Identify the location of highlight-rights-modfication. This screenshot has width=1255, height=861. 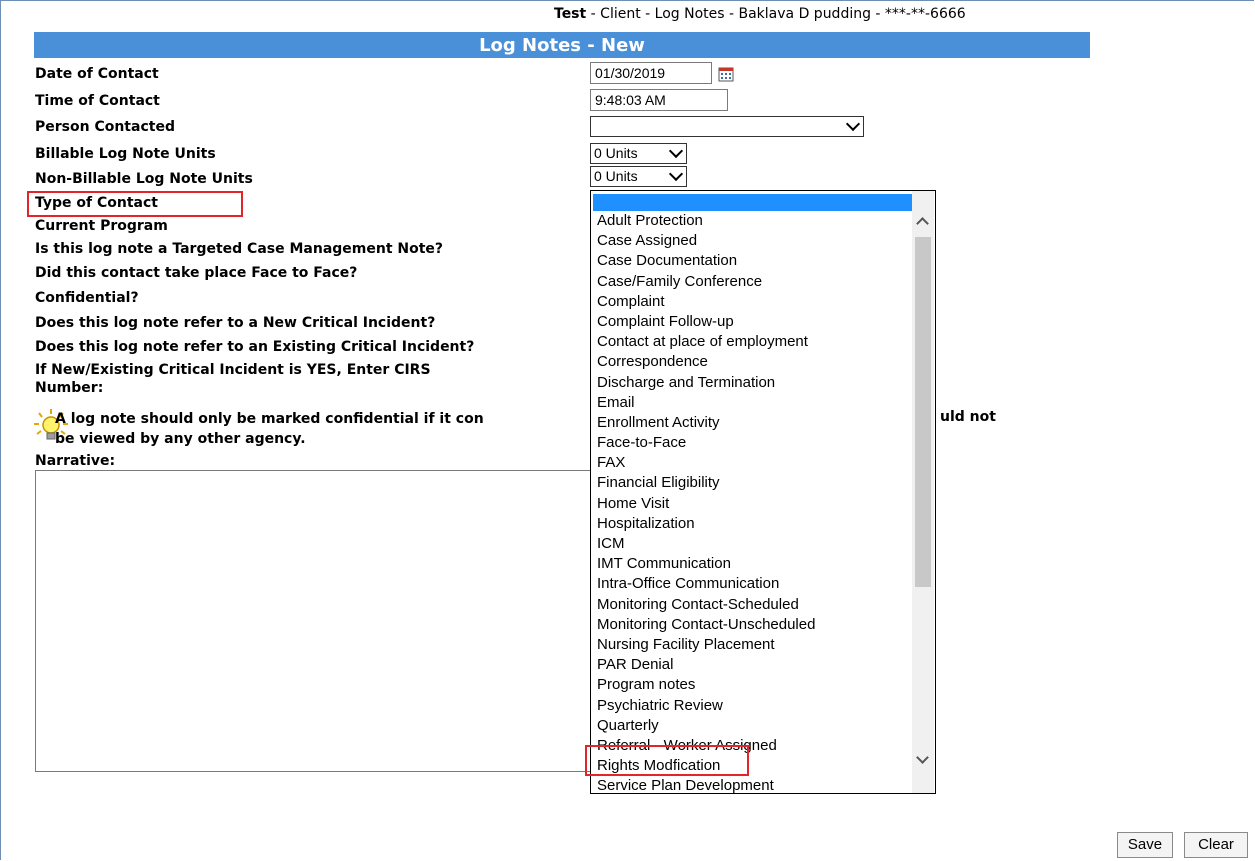
(667, 760).